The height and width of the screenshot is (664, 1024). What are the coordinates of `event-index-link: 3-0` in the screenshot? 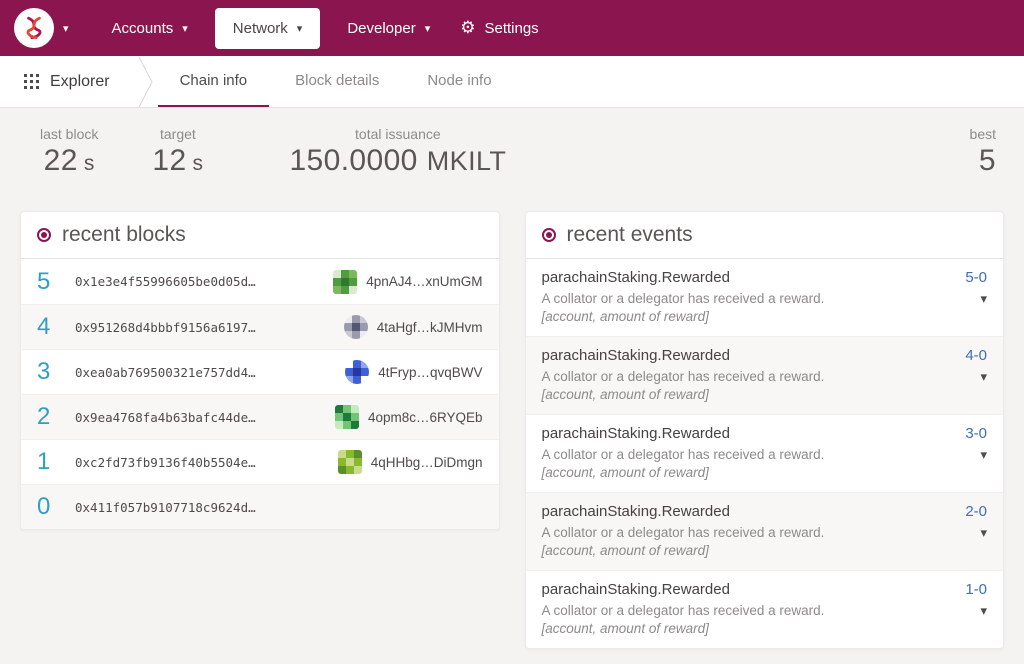 It's located at (976, 433).